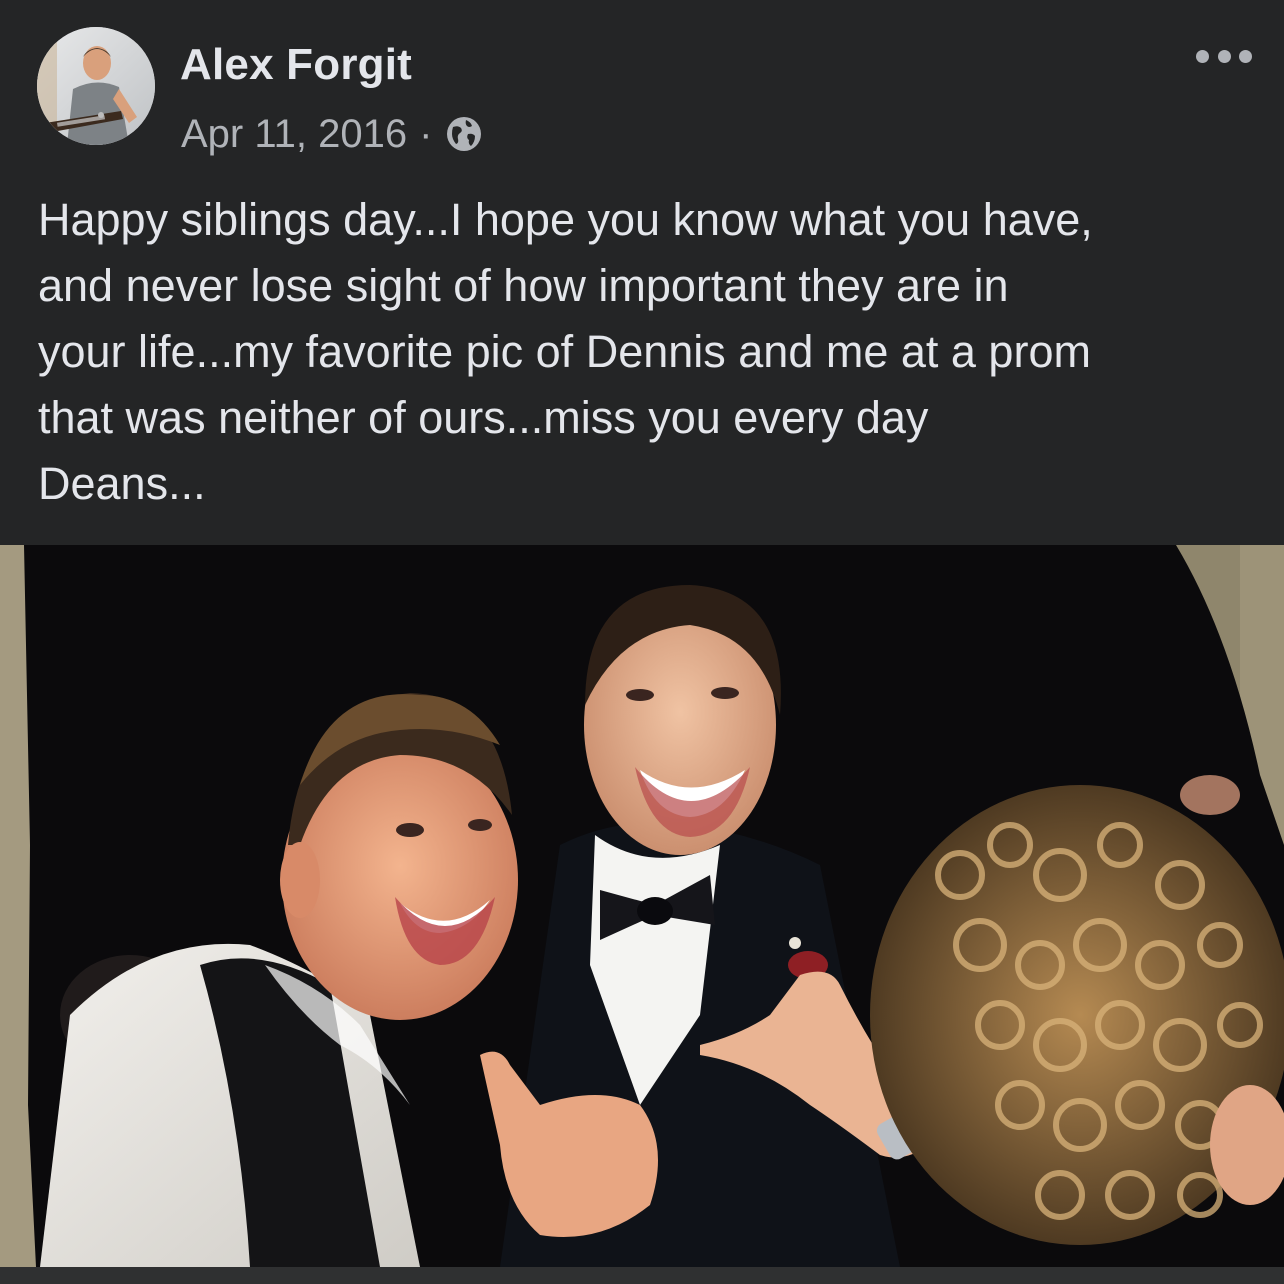 The image size is (1284, 1284). Describe the element at coordinates (294, 134) in the screenshot. I see `post-date: Apr 11, 2016` at that location.